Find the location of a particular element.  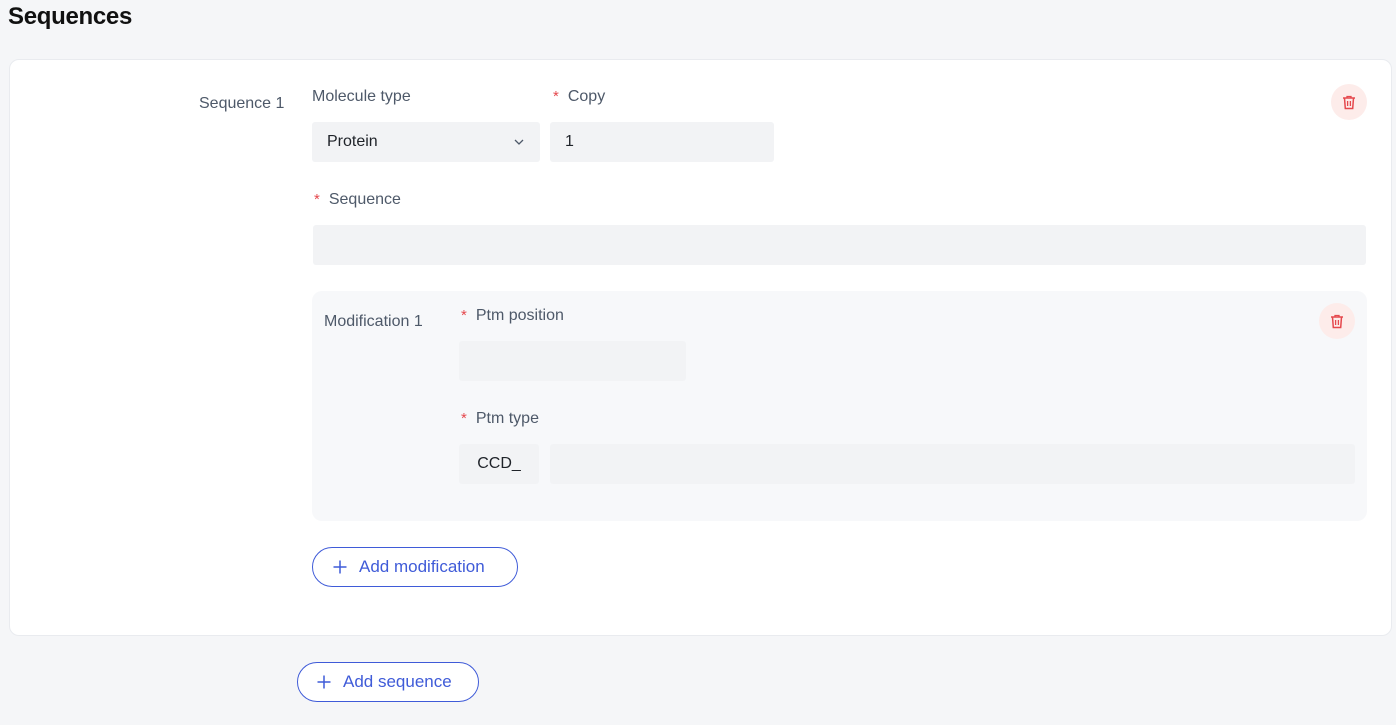

molecule-type-value: Protein is located at coordinates (352, 141).